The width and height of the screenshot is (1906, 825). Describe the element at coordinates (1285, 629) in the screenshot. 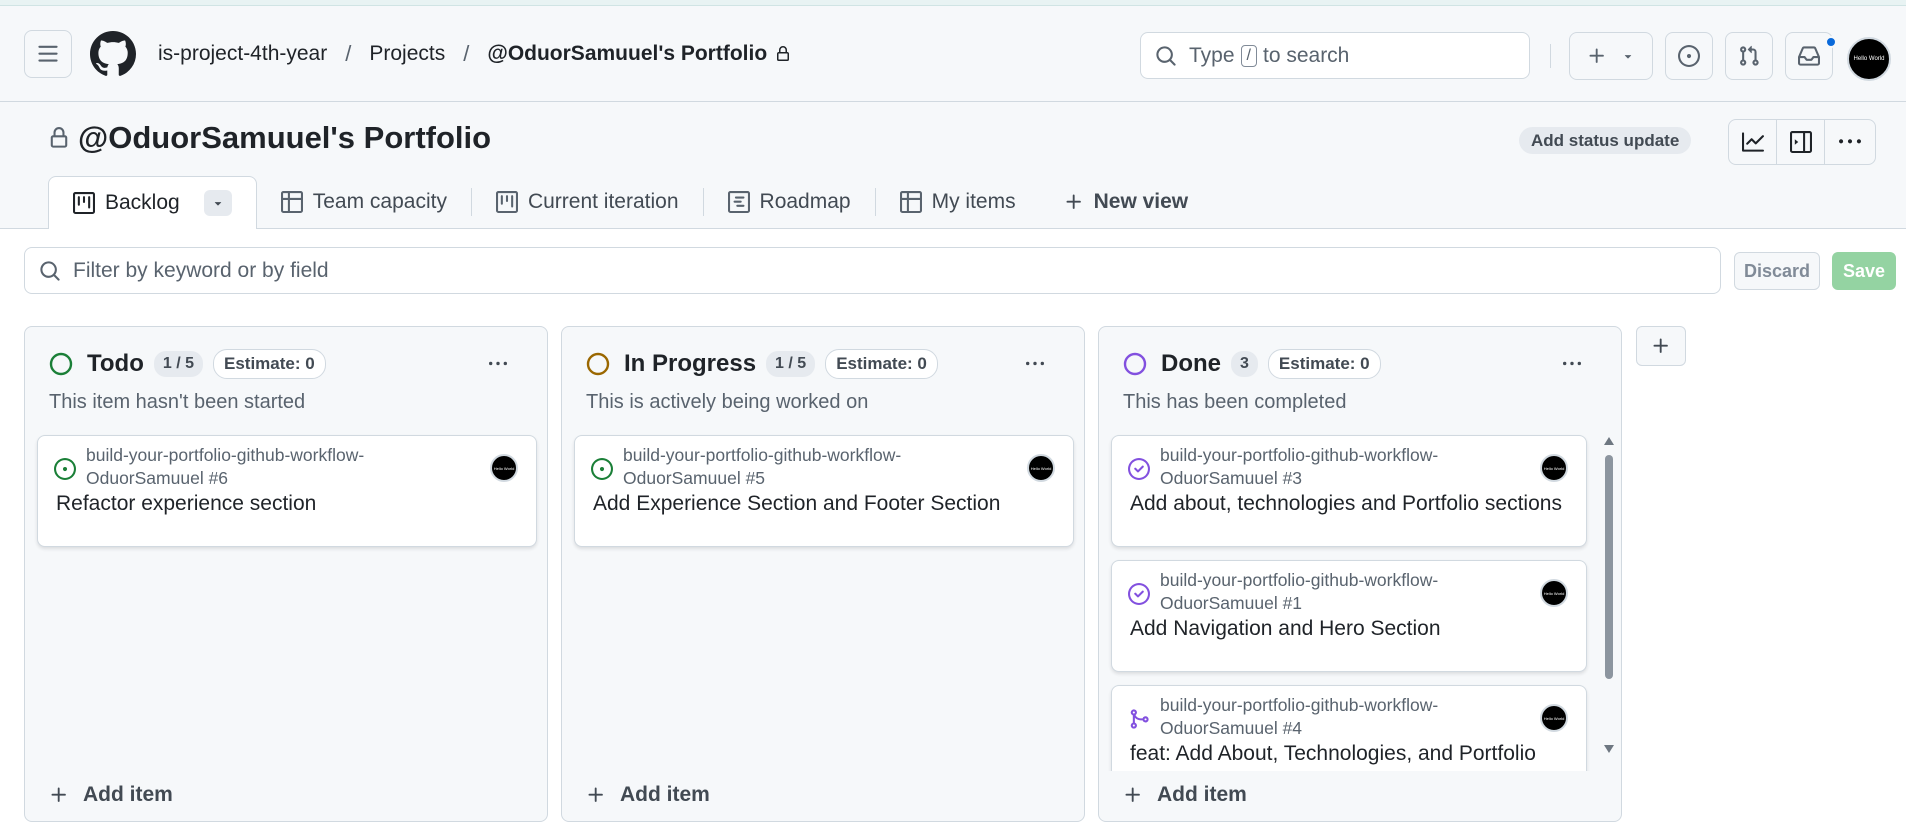

I see `card-title: Add Navigation and Hero Section` at that location.